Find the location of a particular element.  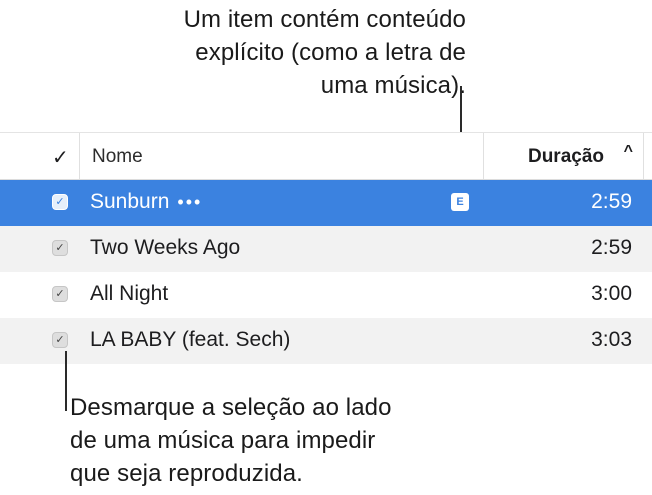

list-header: ✓ Nome Duração ^ is located at coordinates (326, 156).